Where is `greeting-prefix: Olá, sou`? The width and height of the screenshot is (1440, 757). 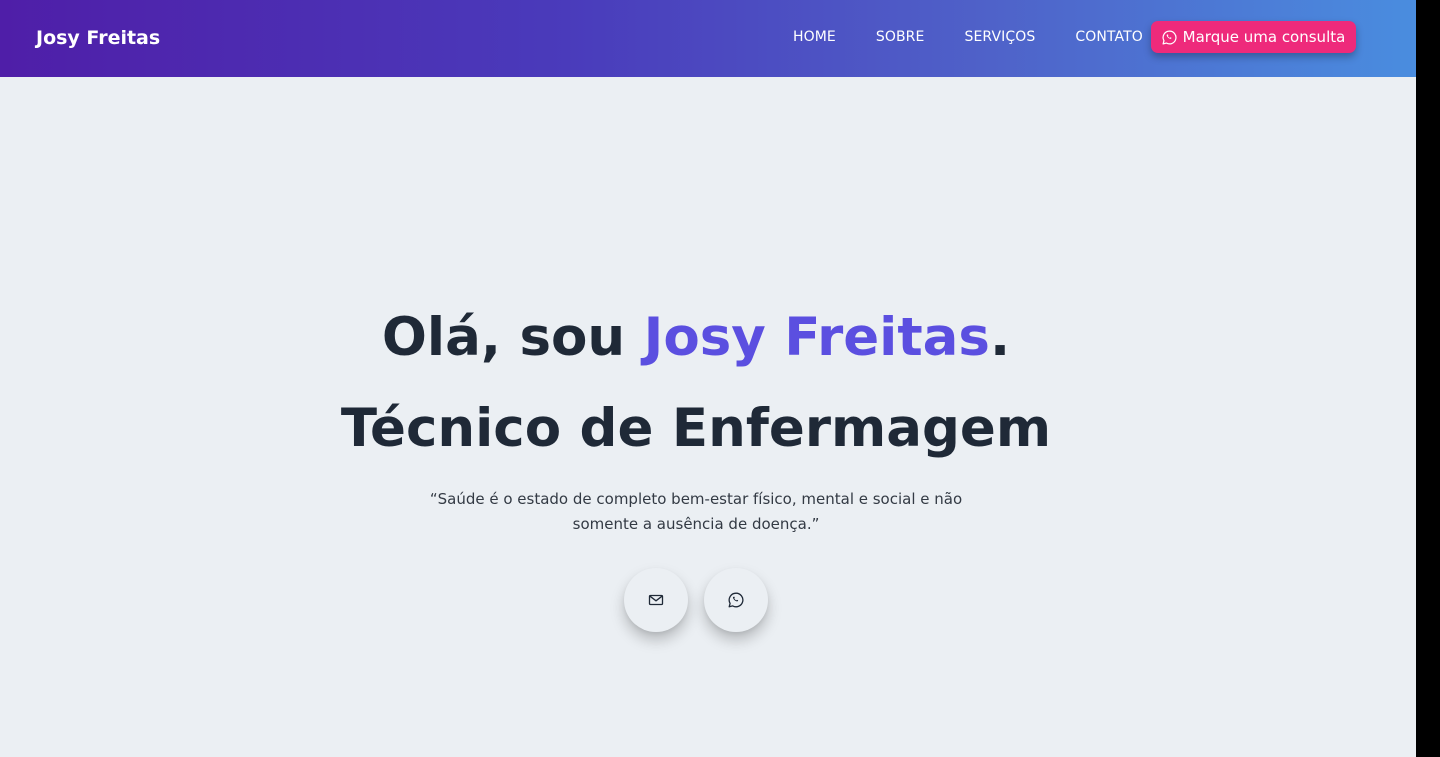 greeting-prefix: Olá, sou is located at coordinates (512, 337).